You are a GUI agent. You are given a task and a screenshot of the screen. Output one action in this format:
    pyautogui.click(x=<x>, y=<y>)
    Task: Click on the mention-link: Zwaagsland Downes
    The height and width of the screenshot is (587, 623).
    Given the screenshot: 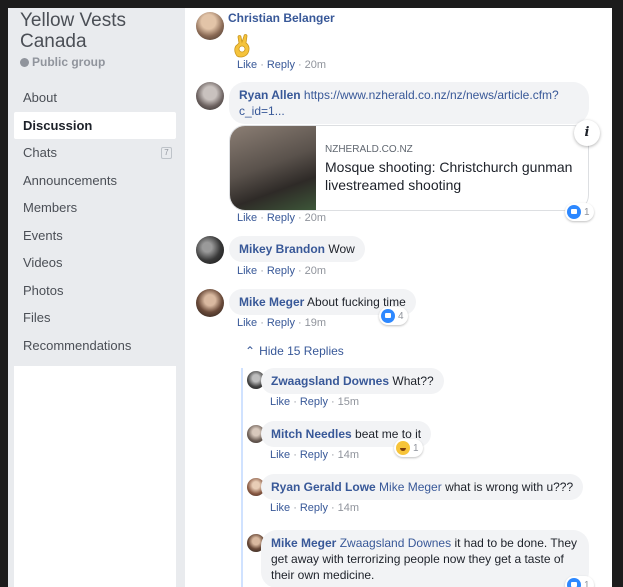 What is the action you would take?
    pyautogui.click(x=395, y=543)
    